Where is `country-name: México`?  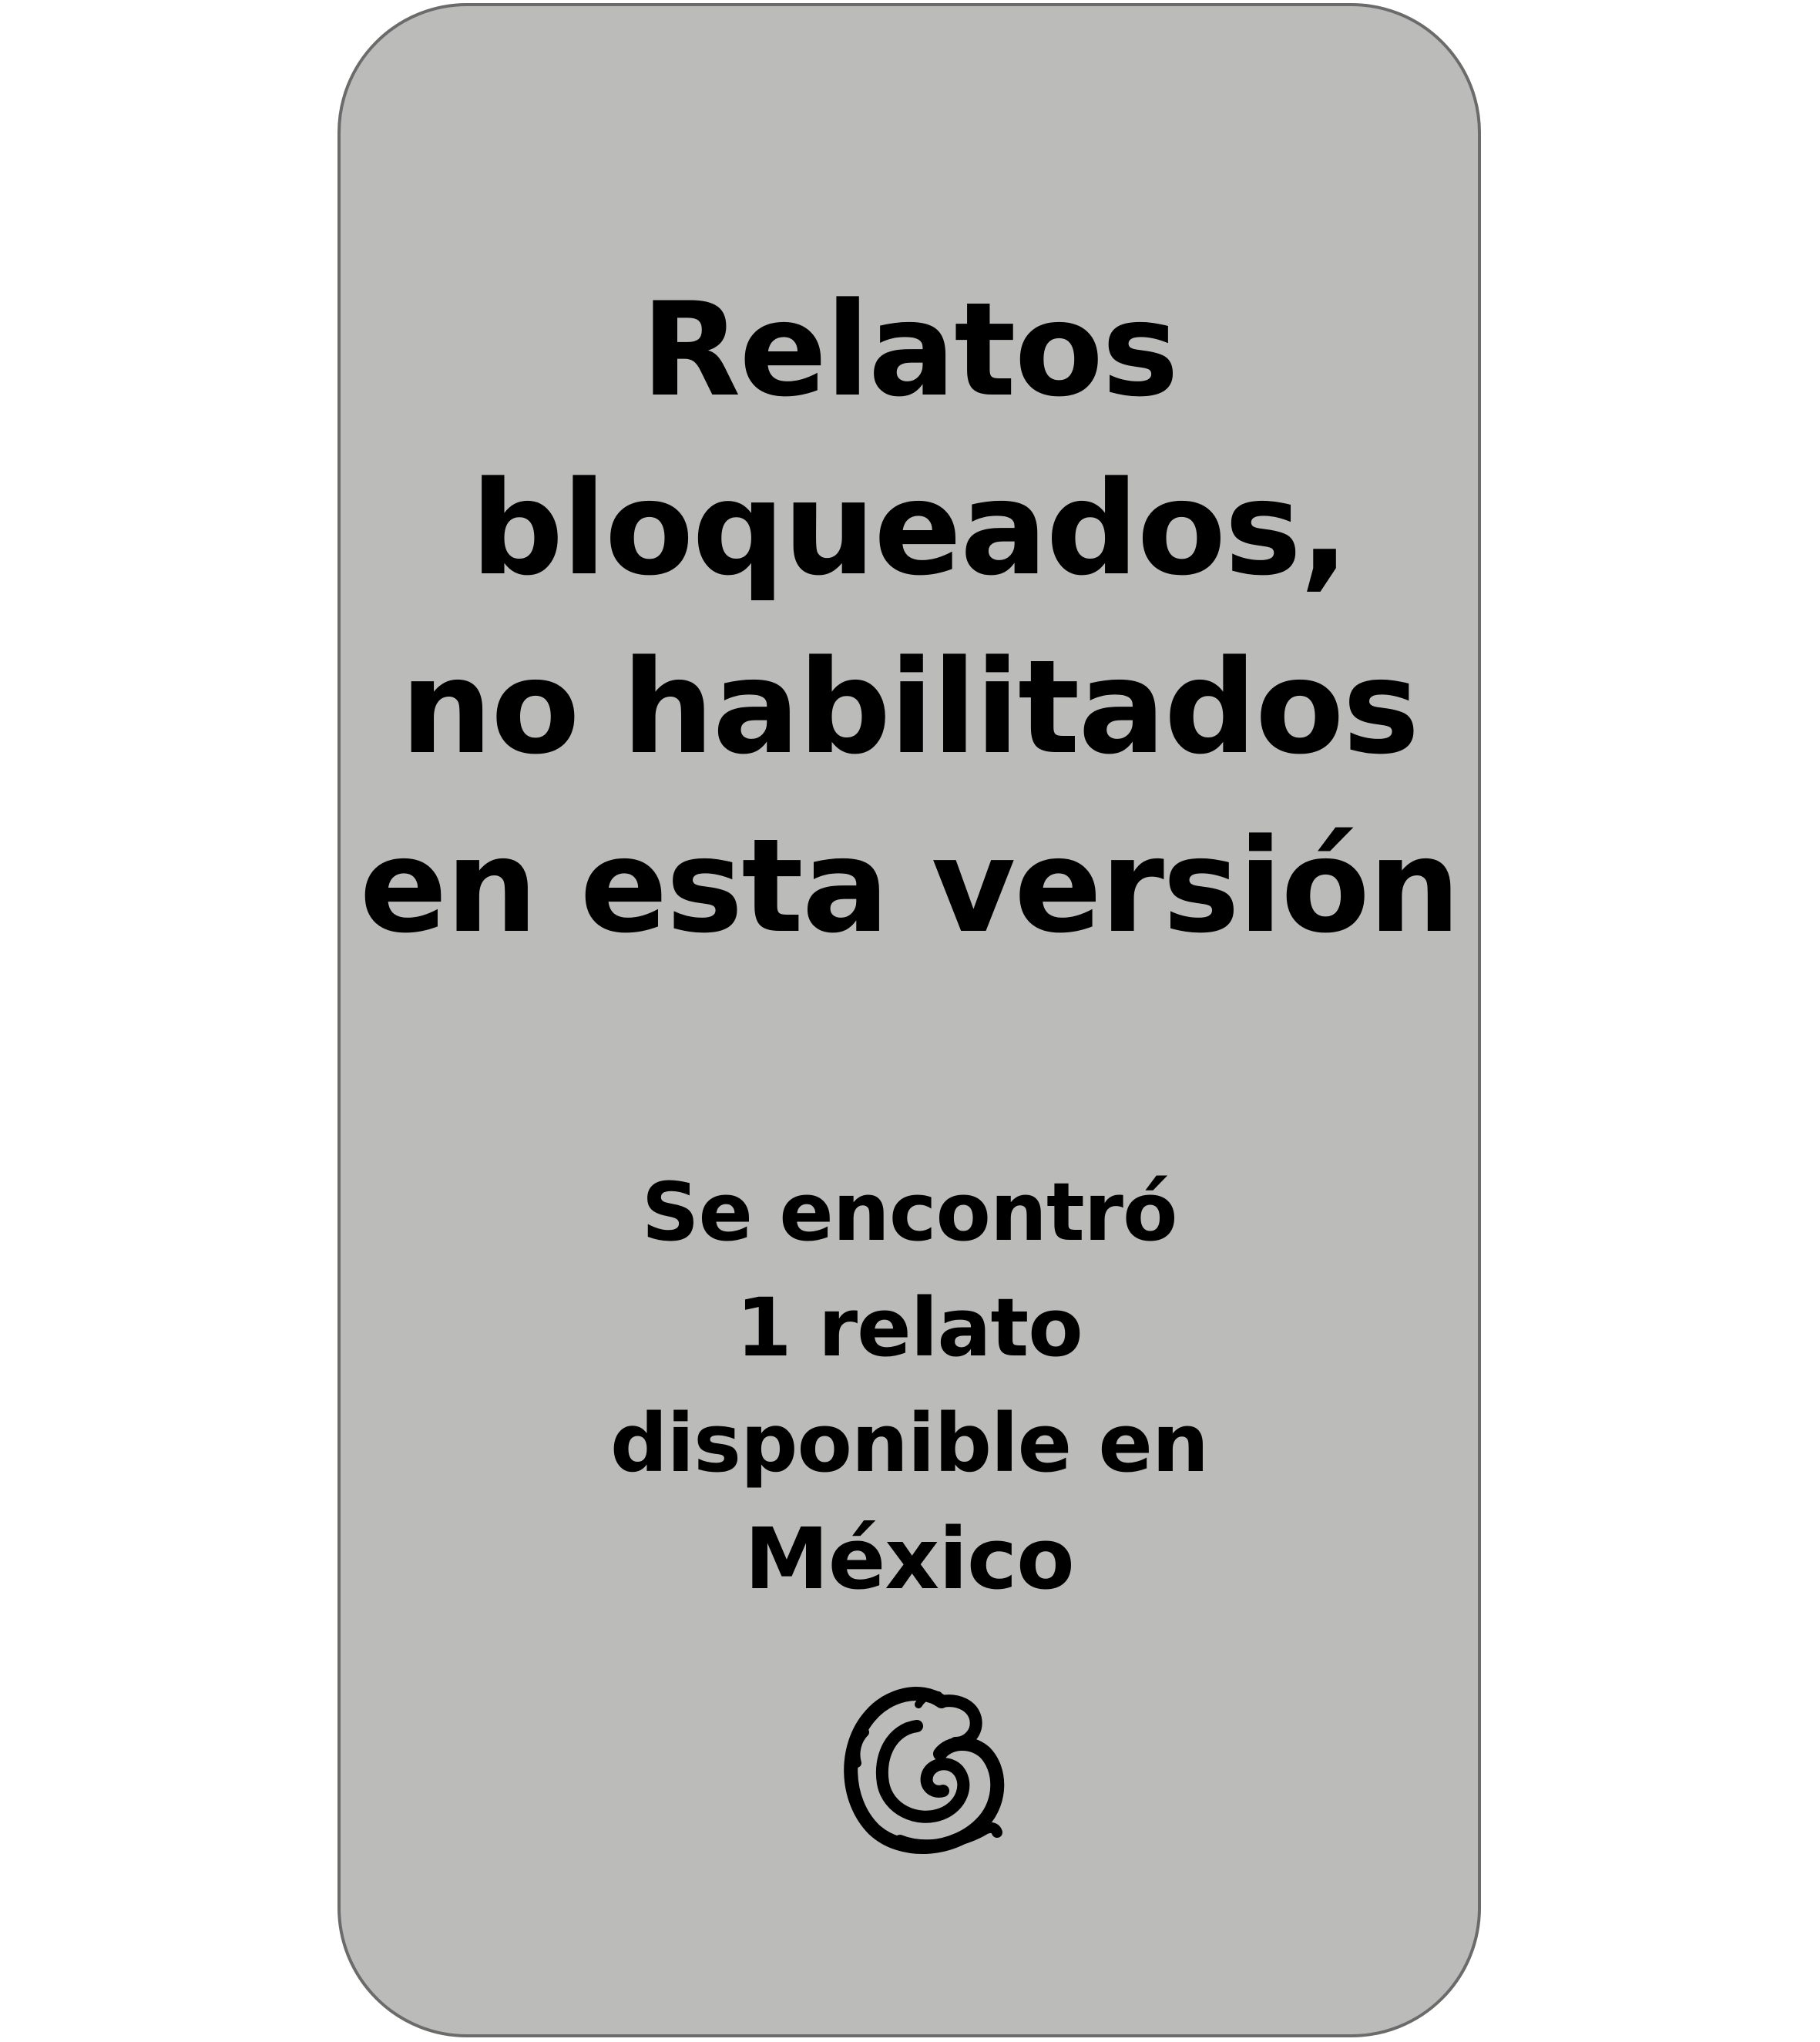 country-name: México is located at coordinates (910, 1559).